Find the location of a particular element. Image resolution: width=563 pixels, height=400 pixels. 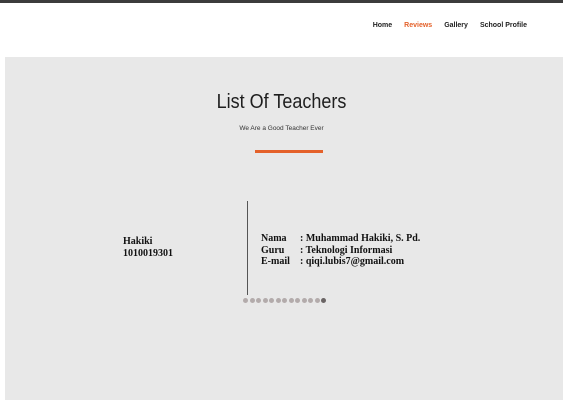

vertical-divider is located at coordinates (247, 248).